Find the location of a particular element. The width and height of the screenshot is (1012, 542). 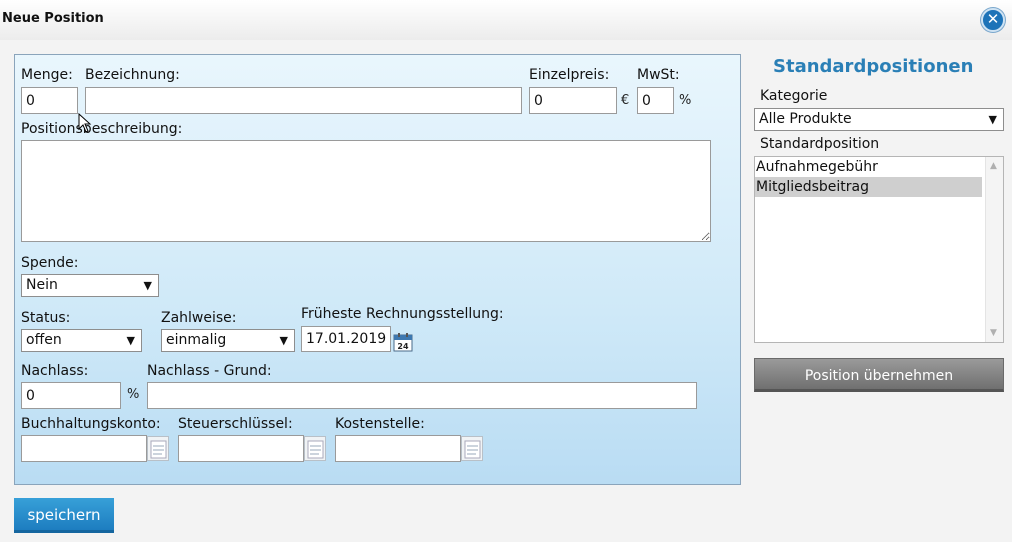

bezeichnung-input is located at coordinates (303, 100).